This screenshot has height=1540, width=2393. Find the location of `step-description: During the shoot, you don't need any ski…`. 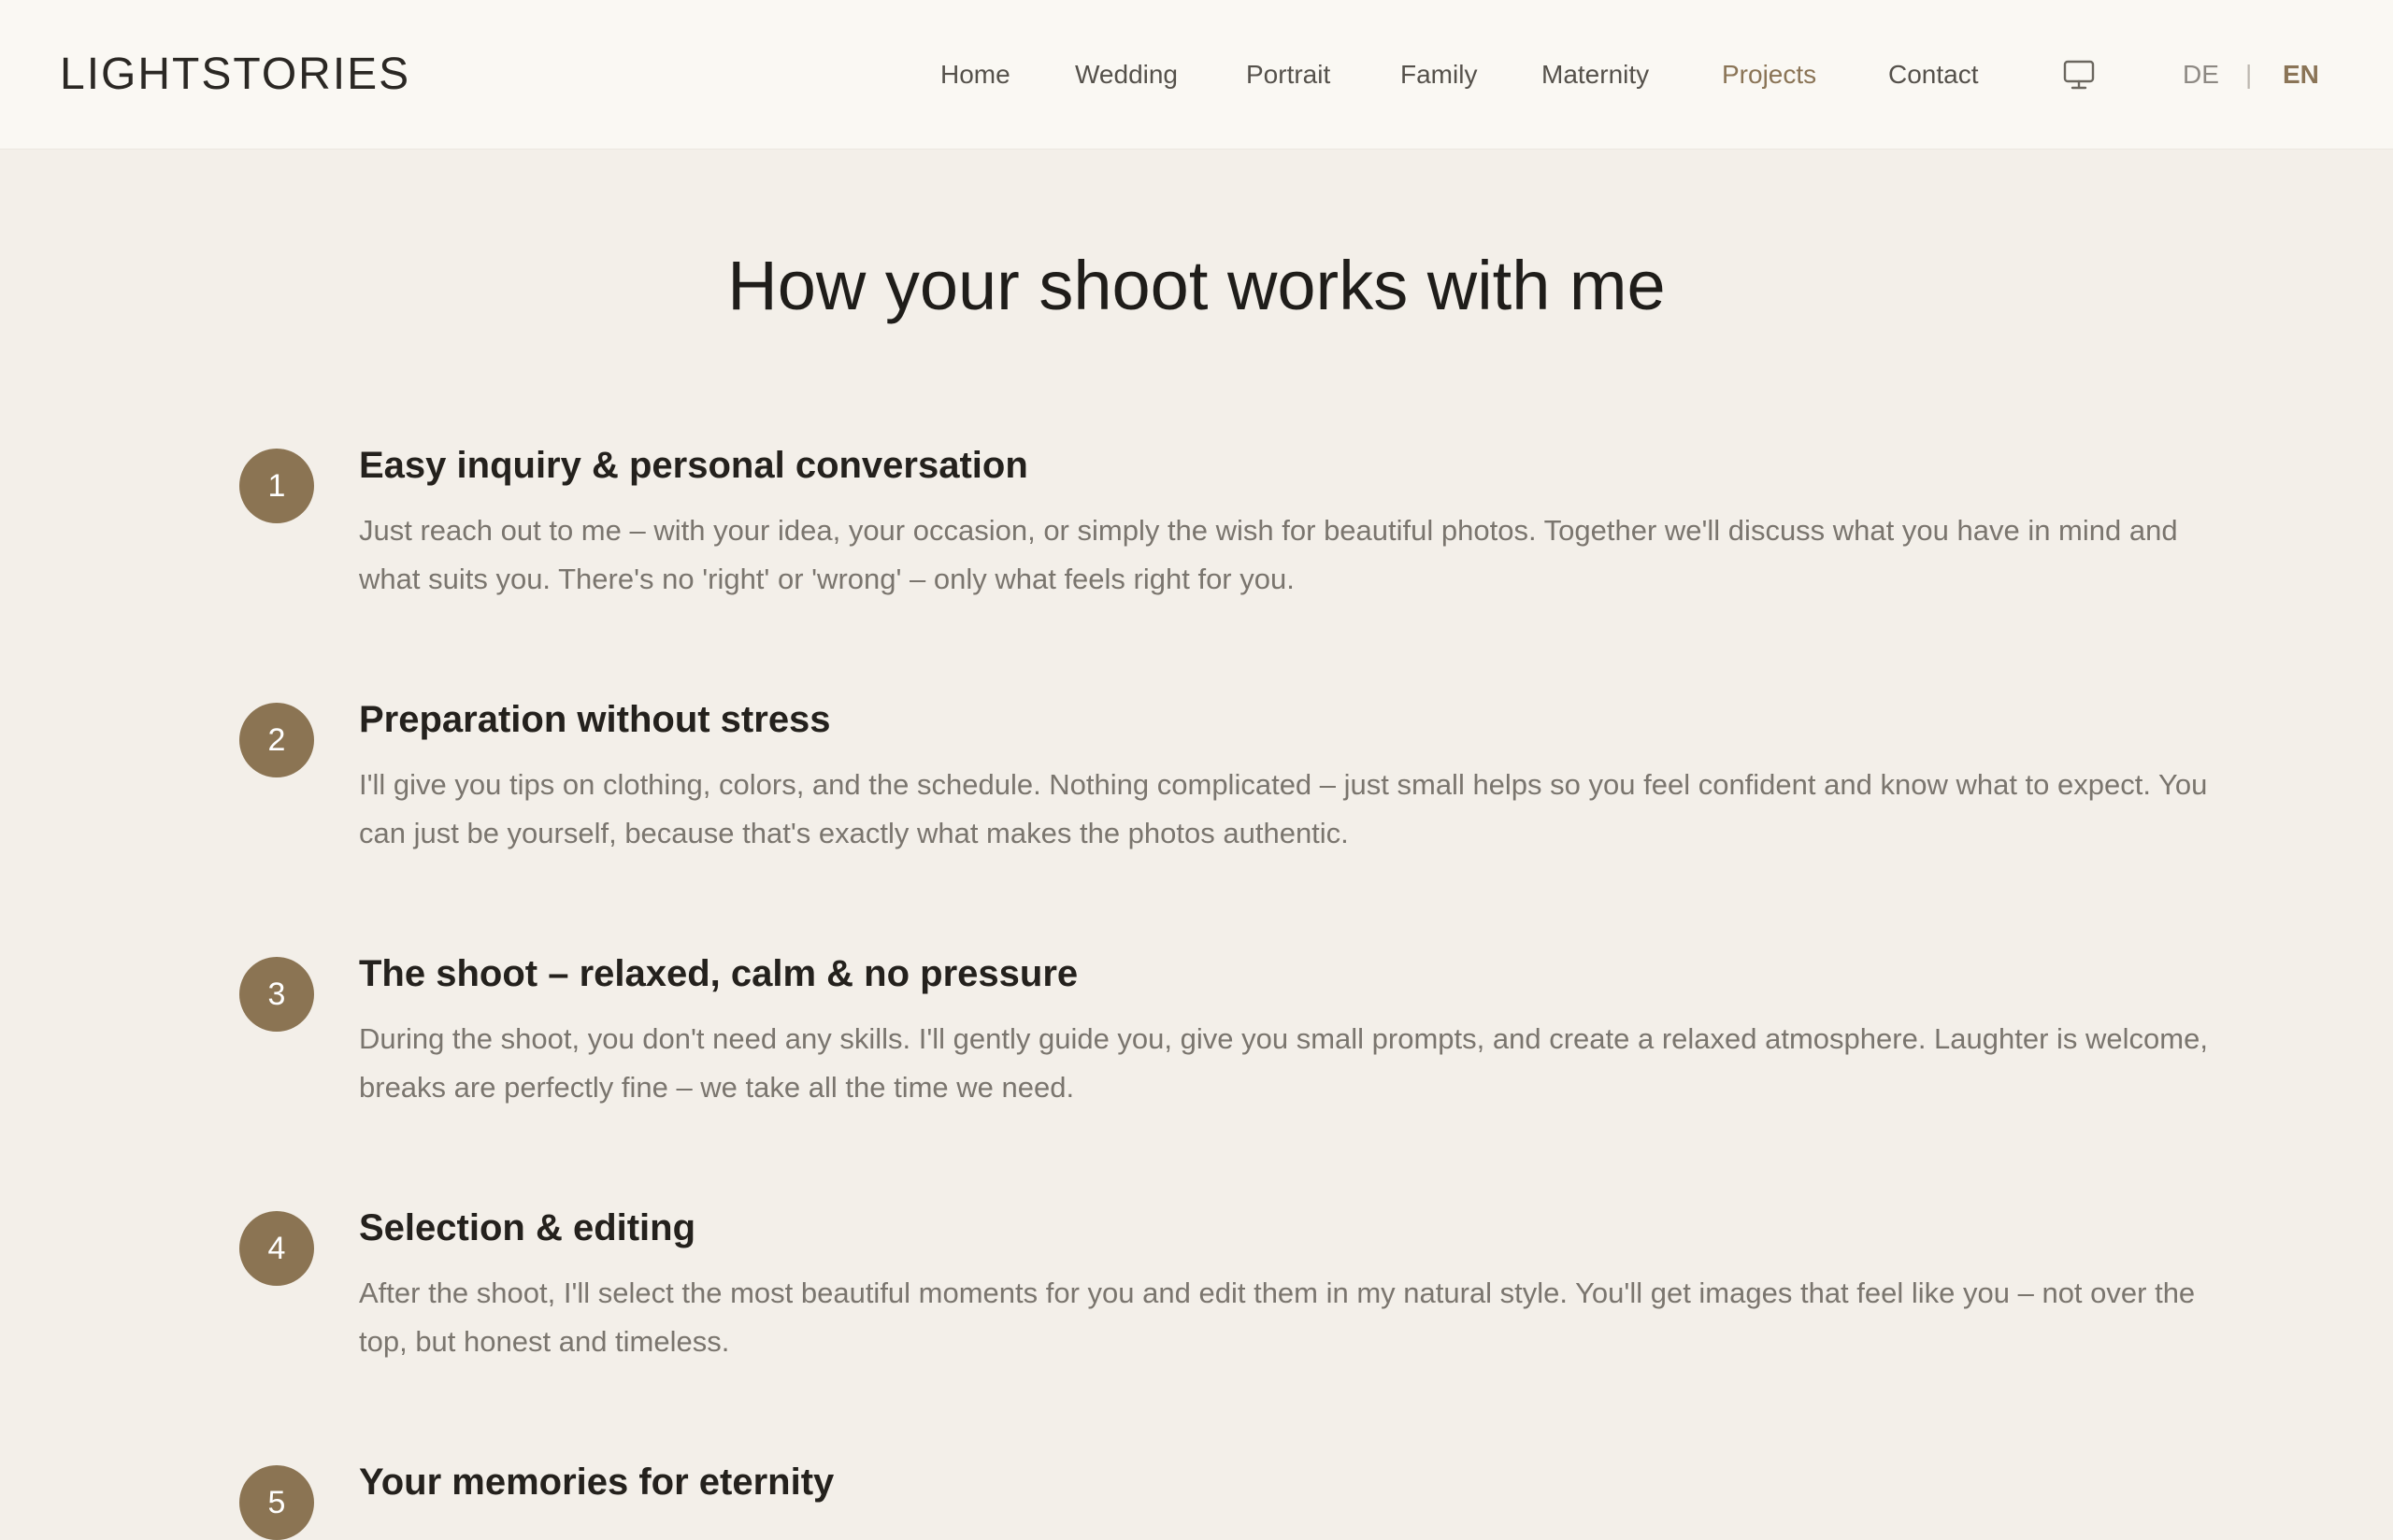

step-description: During the shoot, you don't need any ski… is located at coordinates (1284, 1063).